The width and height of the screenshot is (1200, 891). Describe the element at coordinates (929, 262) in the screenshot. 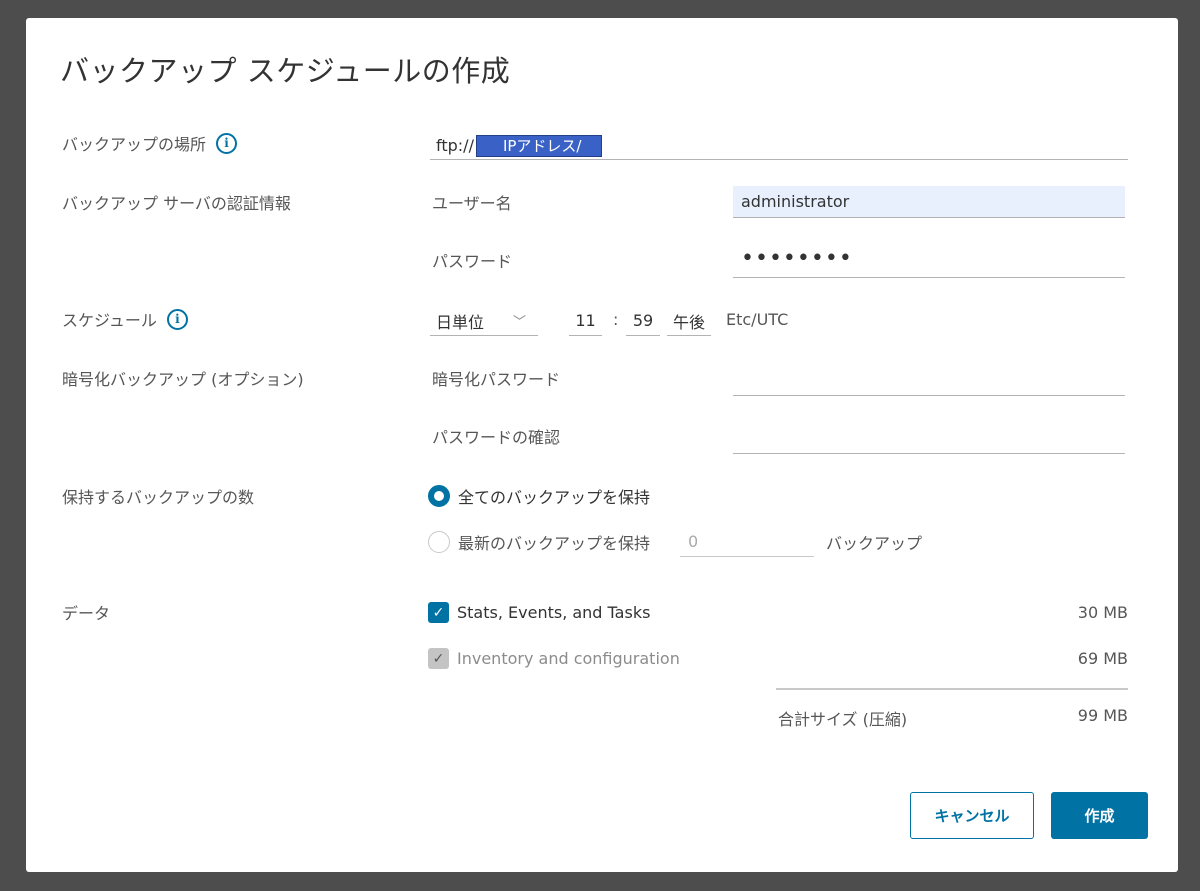

I see `password-input: ••••••••` at that location.